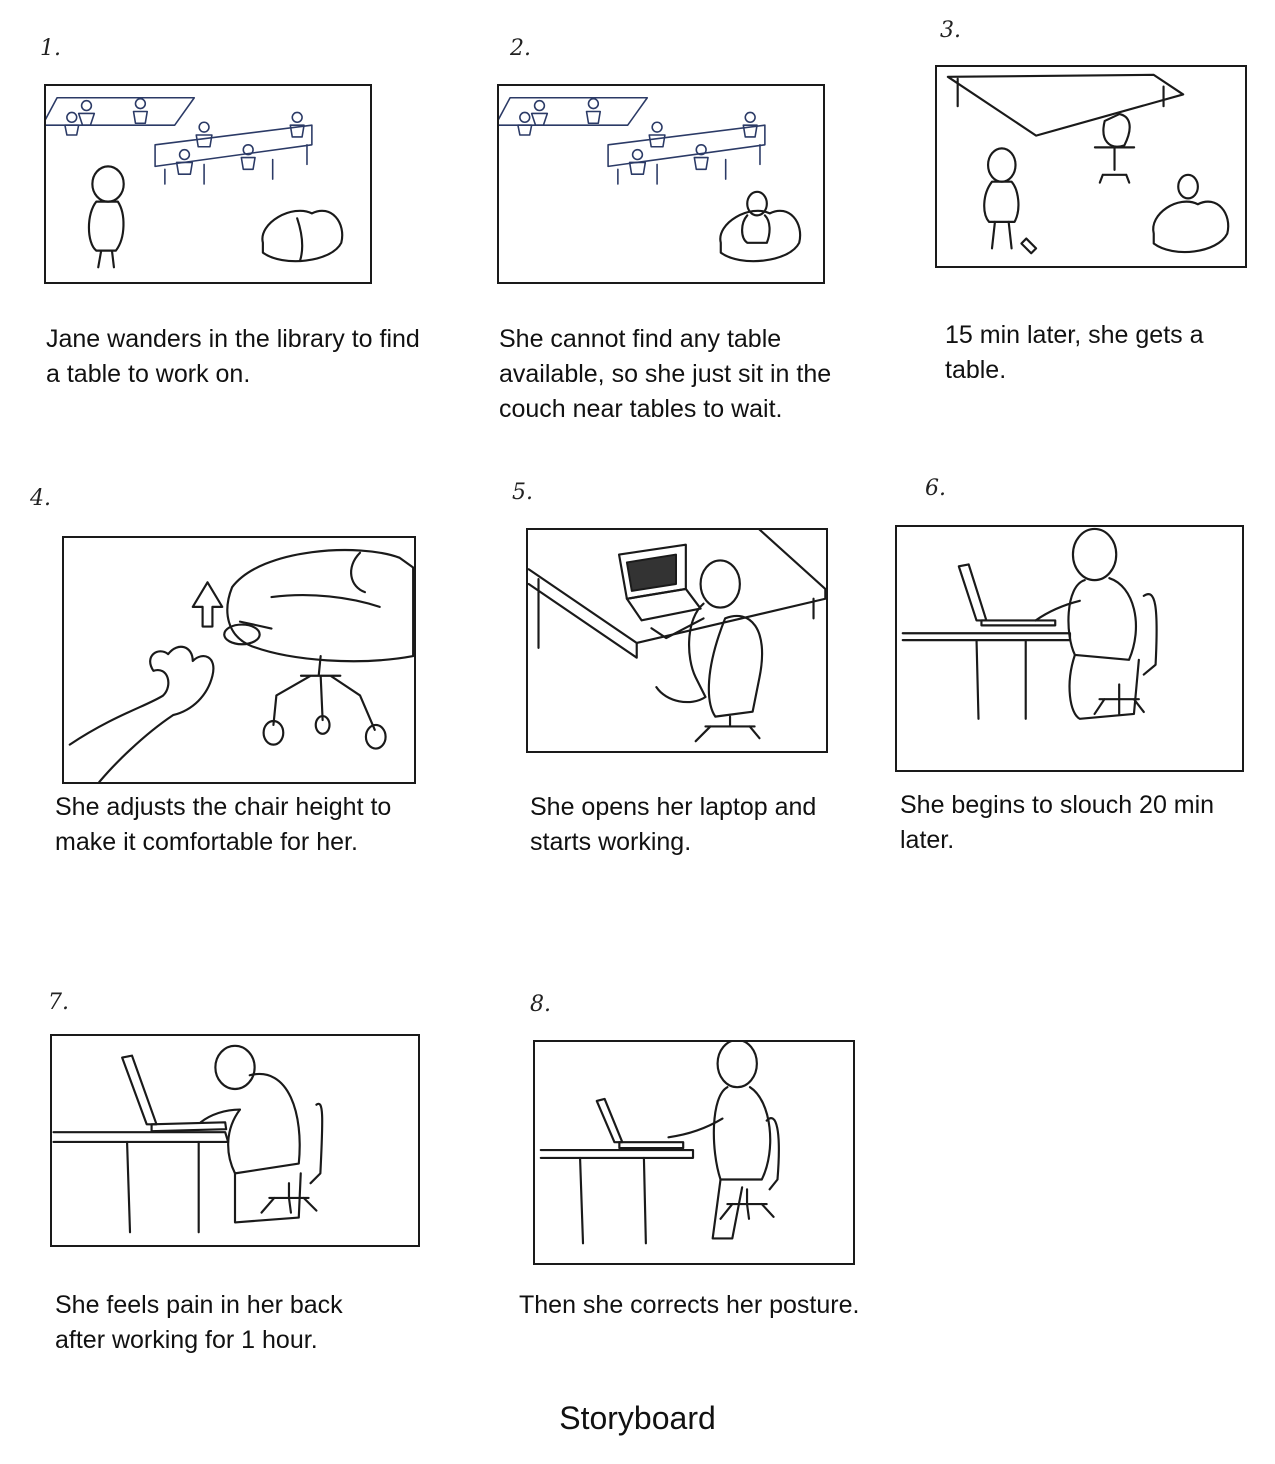 The height and width of the screenshot is (1464, 1275). I want to click on panel-5-sketch, so click(677, 640).